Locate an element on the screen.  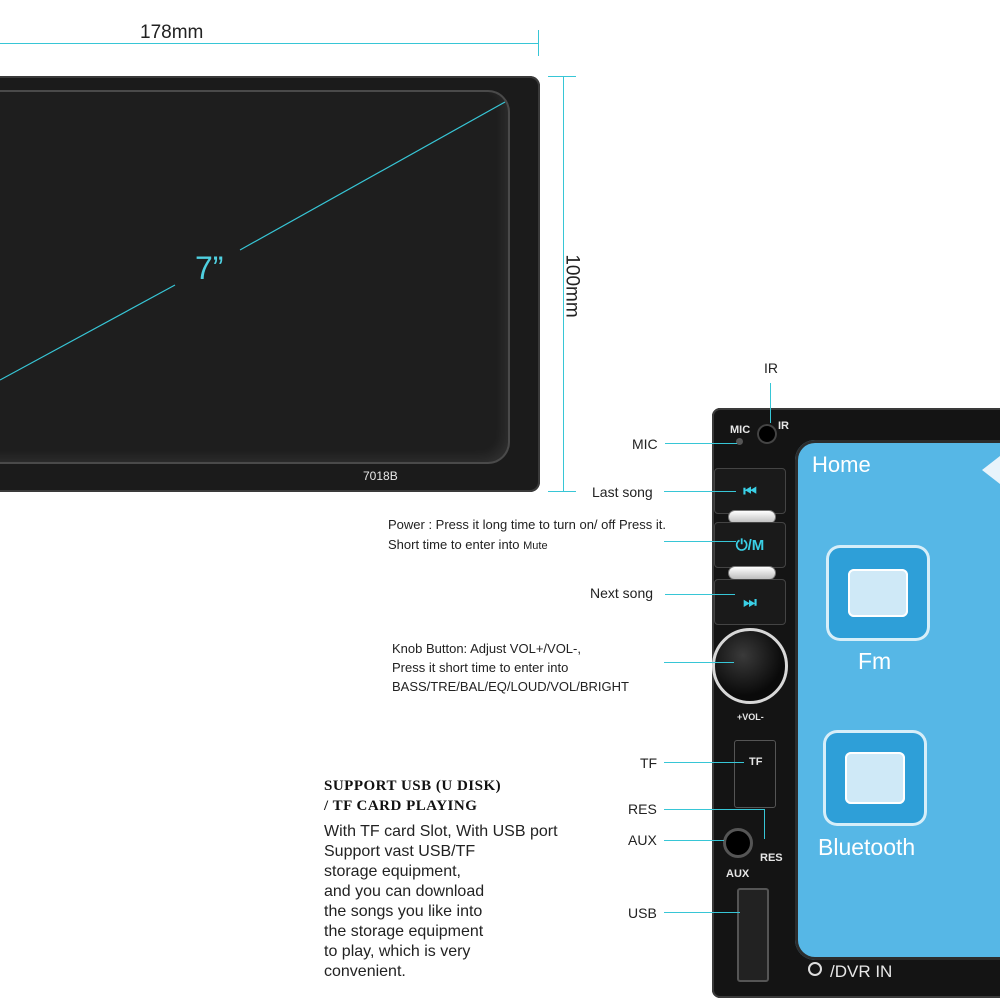
res-callout: RES is located at coordinates (642, 809).